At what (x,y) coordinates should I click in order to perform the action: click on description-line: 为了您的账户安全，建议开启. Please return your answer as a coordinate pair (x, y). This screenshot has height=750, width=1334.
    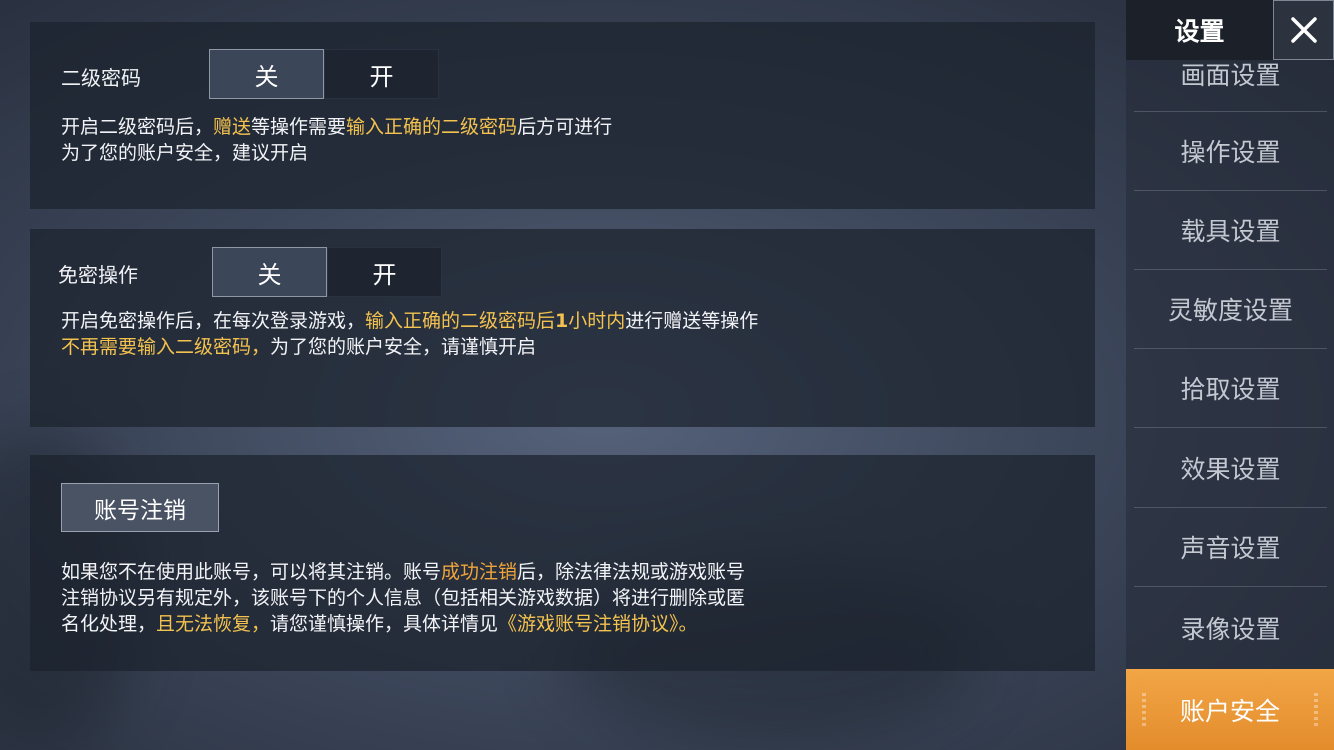
    Looking at the image, I should click on (185, 153).